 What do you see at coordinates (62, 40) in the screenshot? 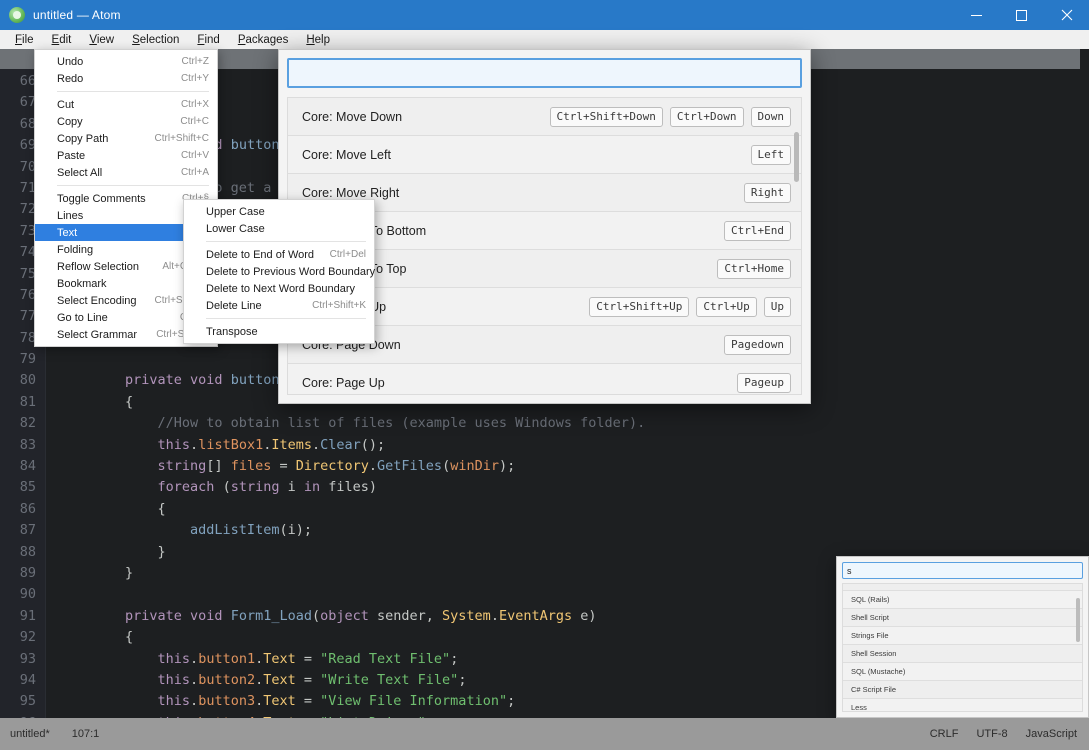
I see `menubar-item-edit: Edit` at bounding box center [62, 40].